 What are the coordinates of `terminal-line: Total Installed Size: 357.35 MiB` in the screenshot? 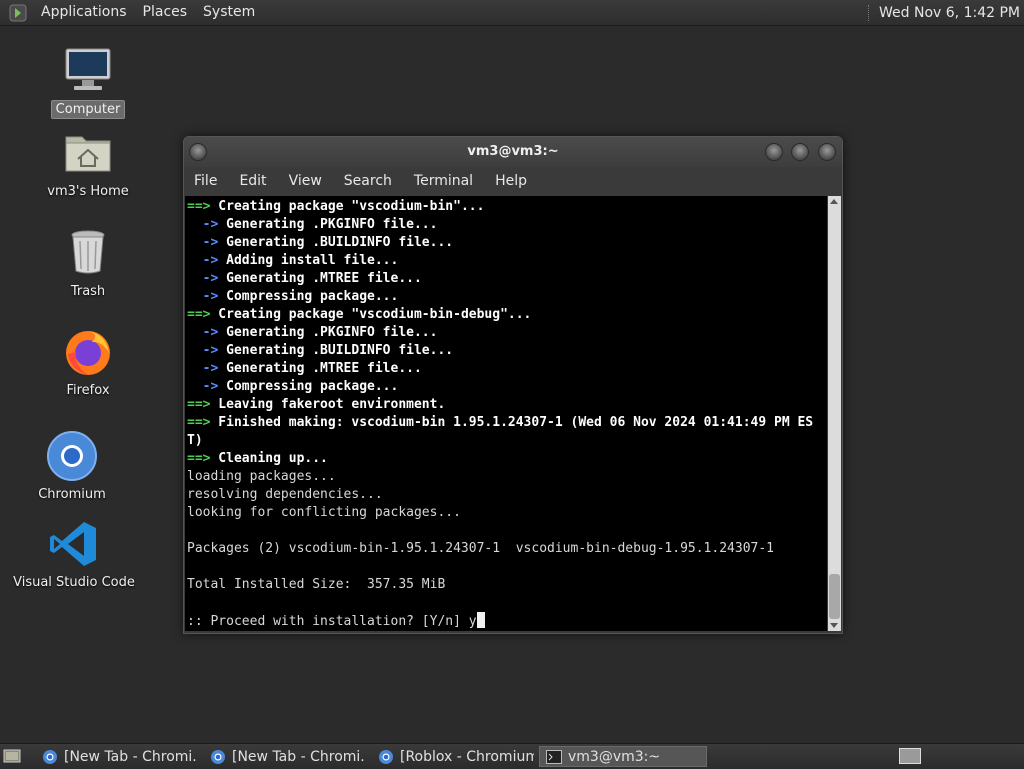 It's located at (507, 585).